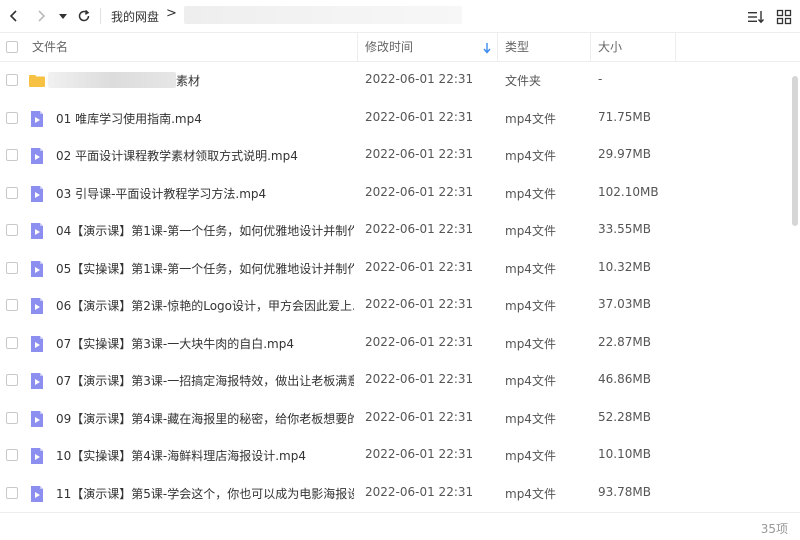 This screenshot has height=540, width=800. What do you see at coordinates (129, 118) in the screenshot?
I see `file-name: 01 唯库学习使用指南.mp4` at bounding box center [129, 118].